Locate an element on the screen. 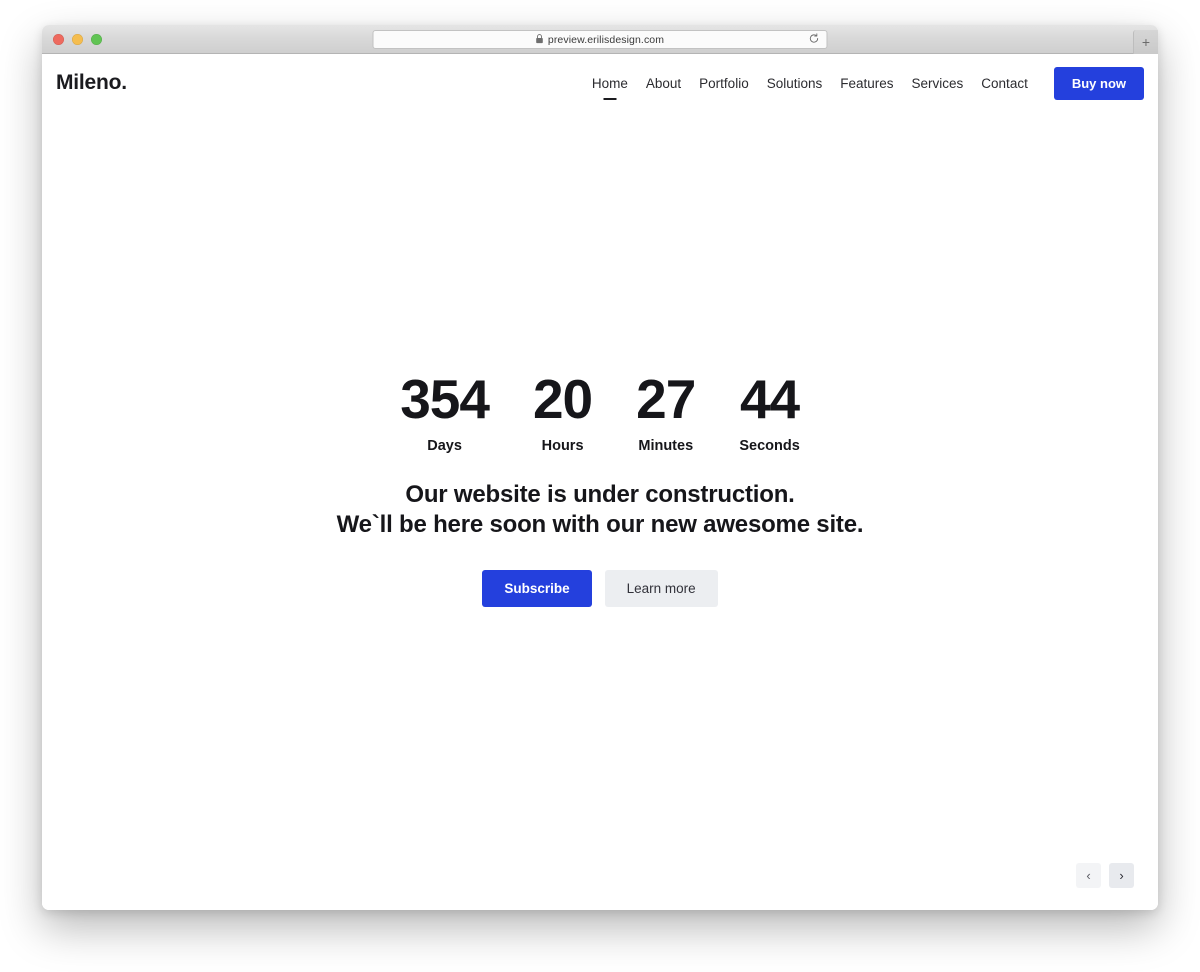  window-controls is located at coordinates (77, 39).